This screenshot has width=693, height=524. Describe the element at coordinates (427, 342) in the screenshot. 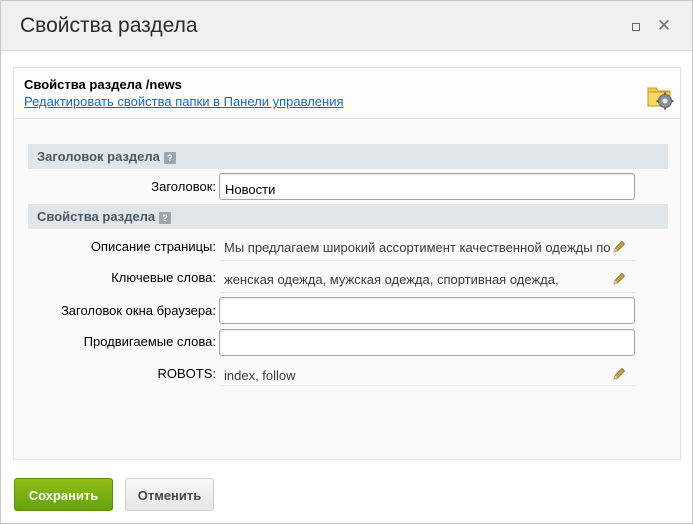

I see `promoted-words-field` at that location.